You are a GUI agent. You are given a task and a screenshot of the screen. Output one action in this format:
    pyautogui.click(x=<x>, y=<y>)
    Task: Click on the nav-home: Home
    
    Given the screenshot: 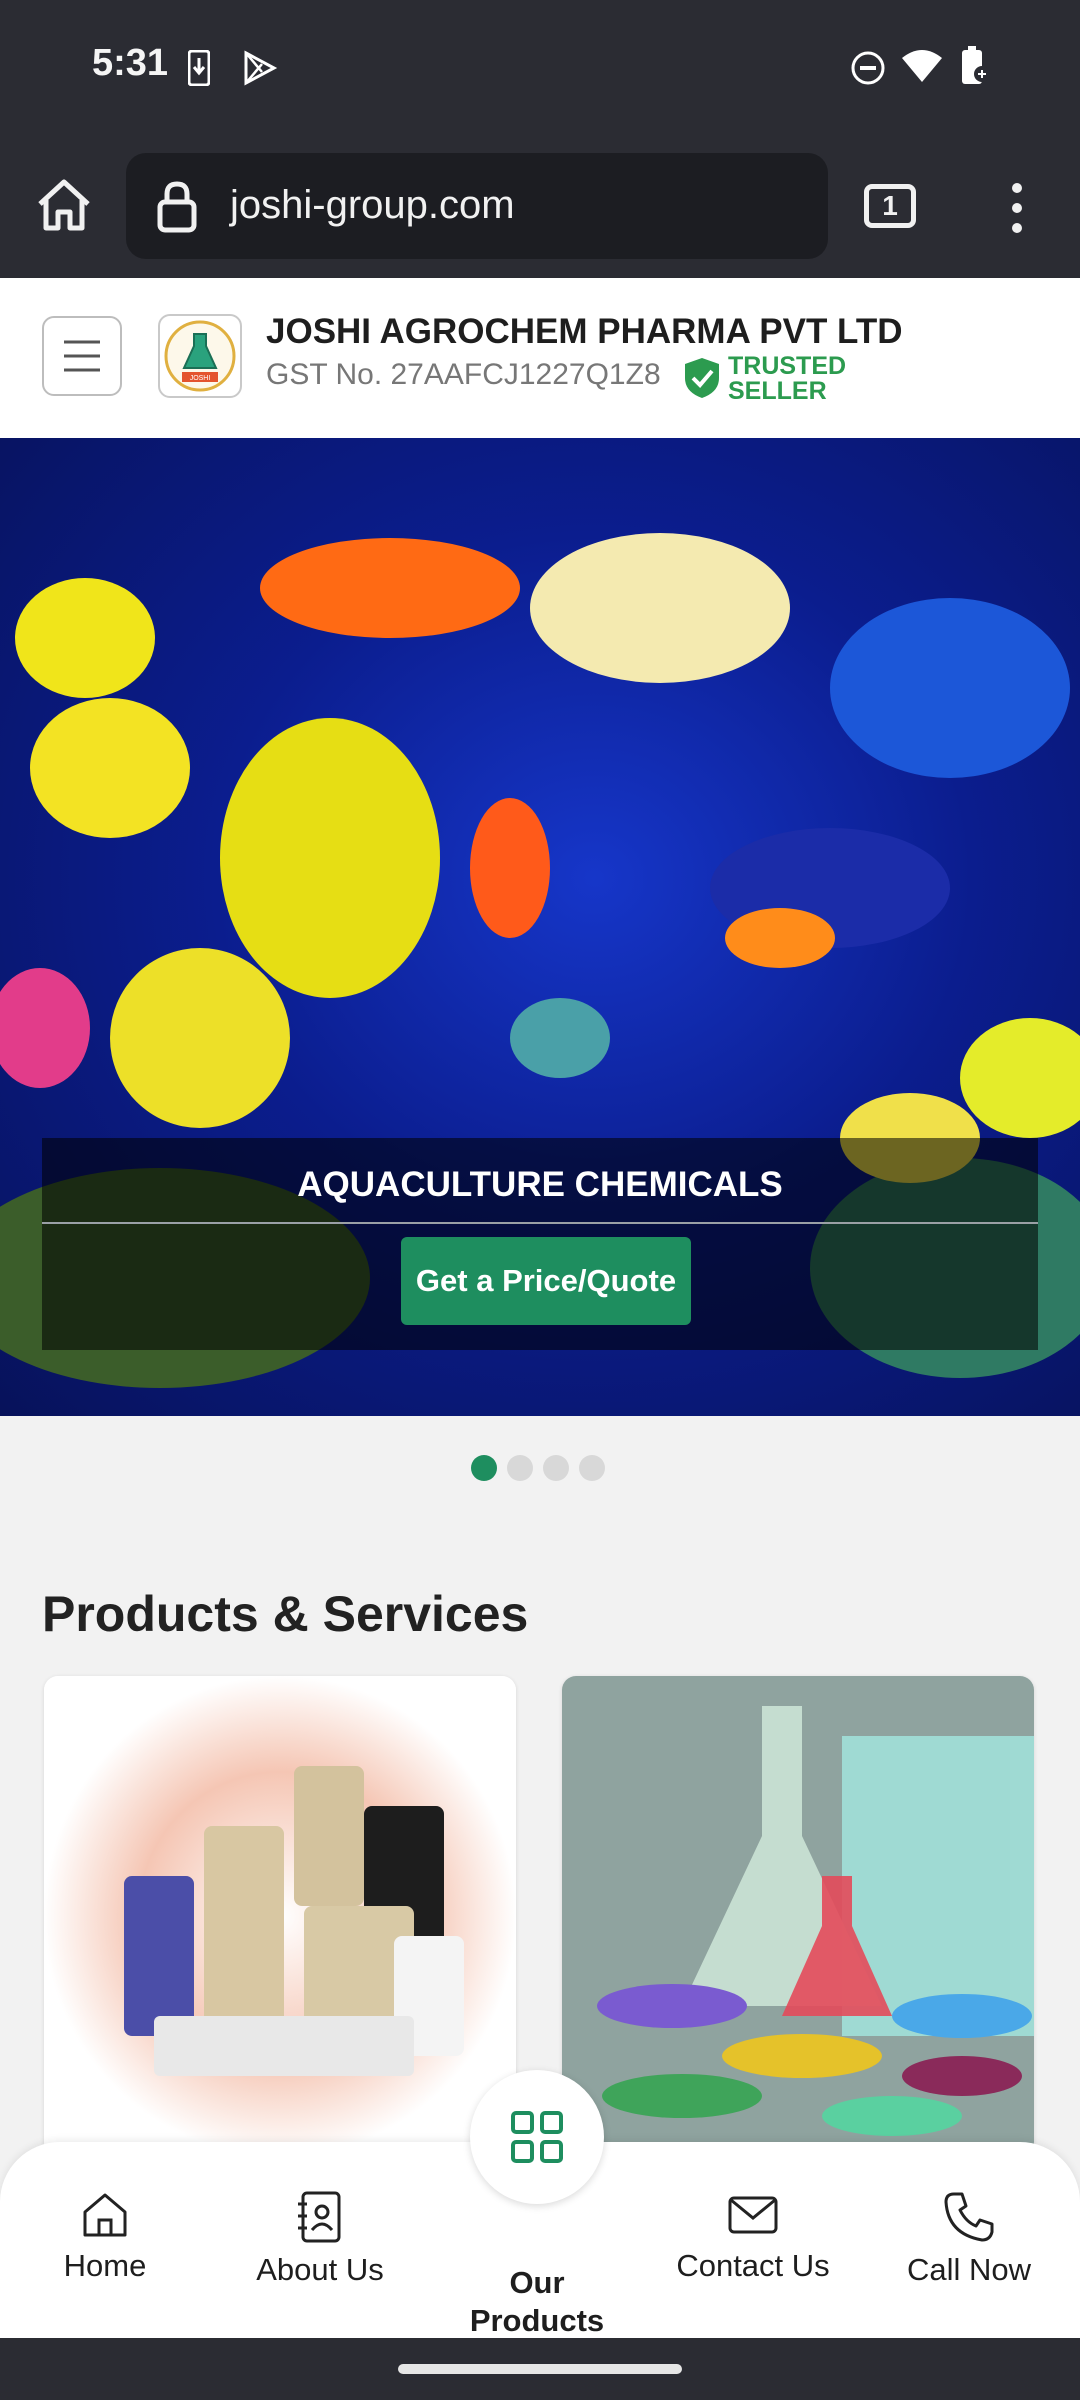 What is the action you would take?
    pyautogui.click(x=105, y=2237)
    